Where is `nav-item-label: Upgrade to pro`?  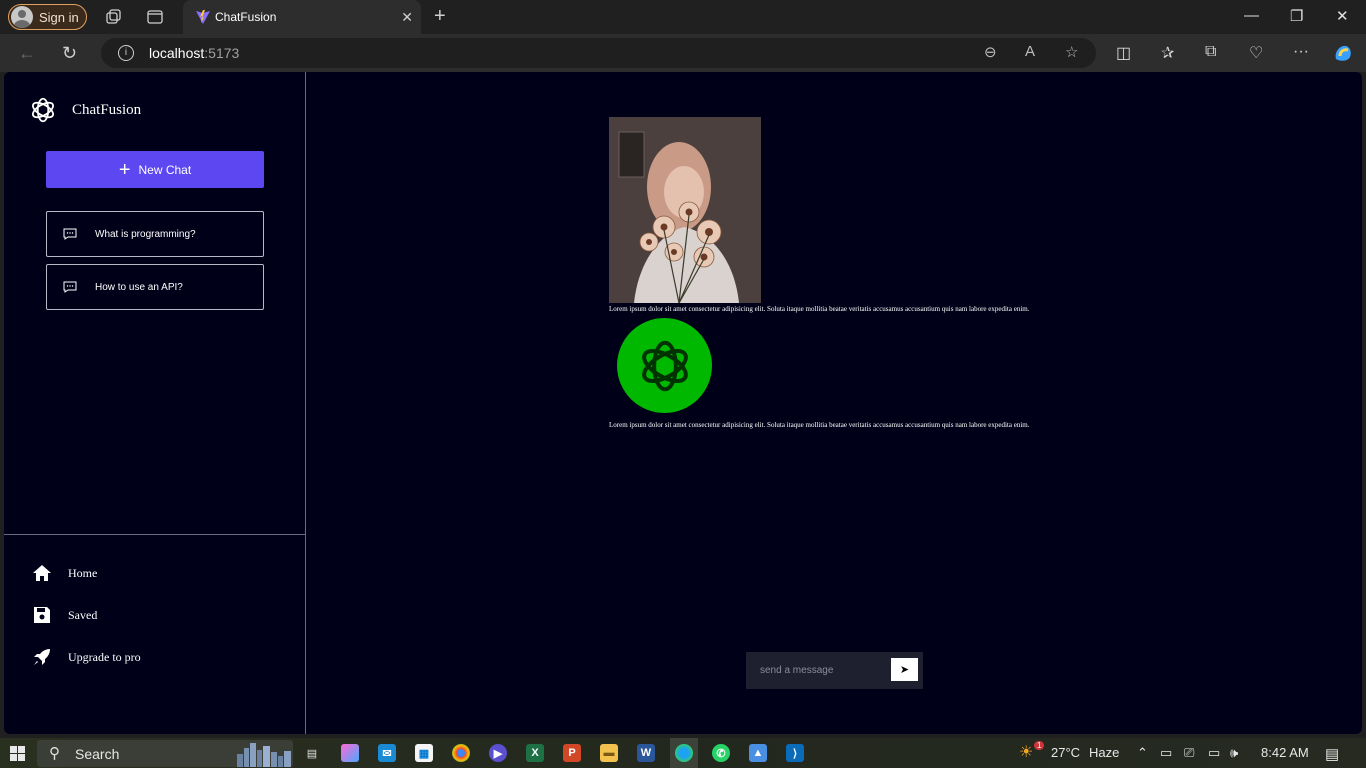
nav-item-label: Upgrade to pro is located at coordinates (104, 656).